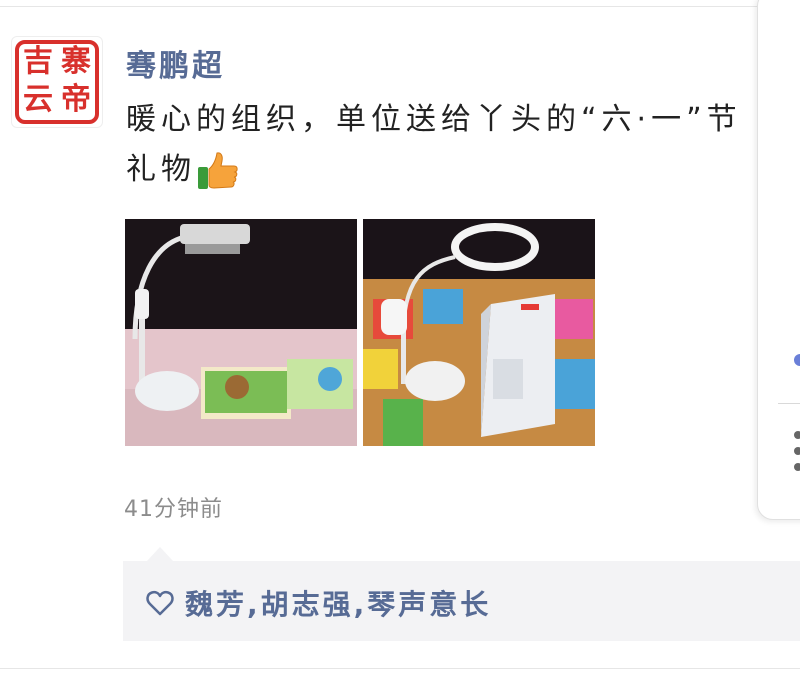 This screenshot has width=800, height=676. What do you see at coordinates (38, 99) in the screenshot?
I see `seal-char-3: 云` at bounding box center [38, 99].